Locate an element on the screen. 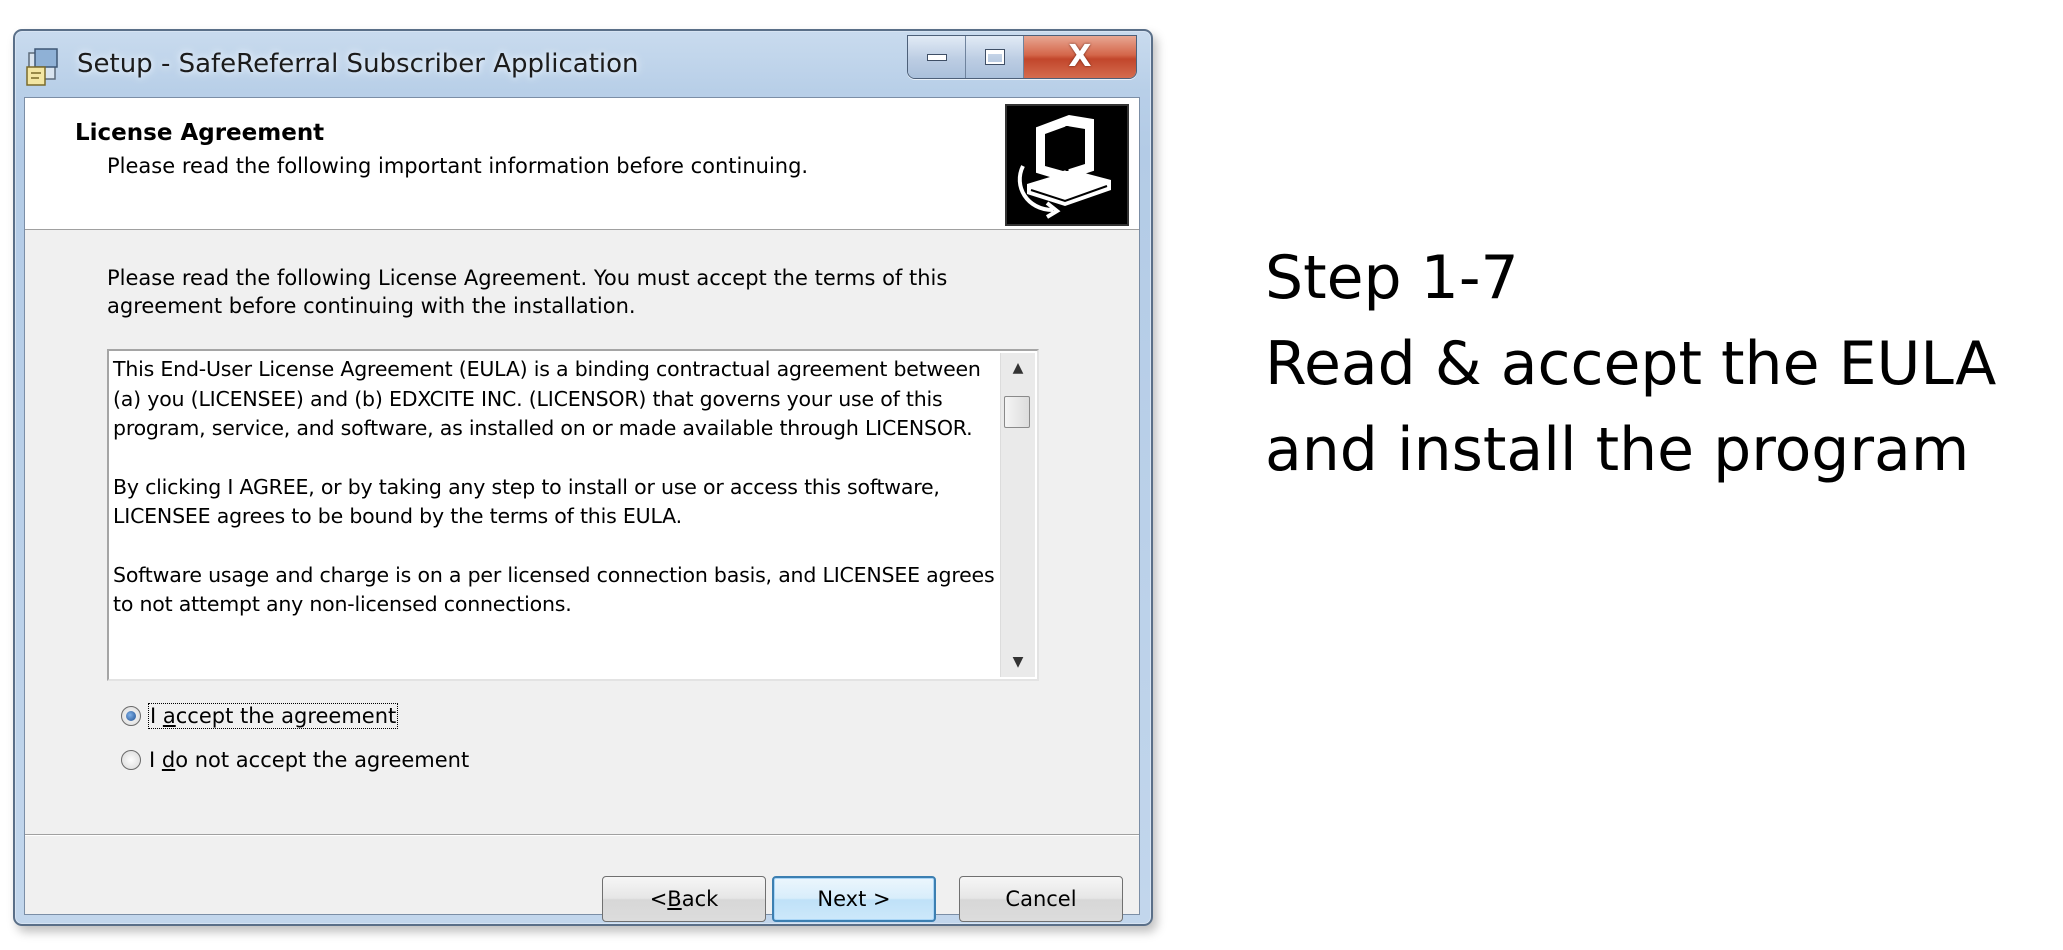 Image resolution: width=2063 pixels, height=950 pixels. maximize-icon is located at coordinates (994, 57).